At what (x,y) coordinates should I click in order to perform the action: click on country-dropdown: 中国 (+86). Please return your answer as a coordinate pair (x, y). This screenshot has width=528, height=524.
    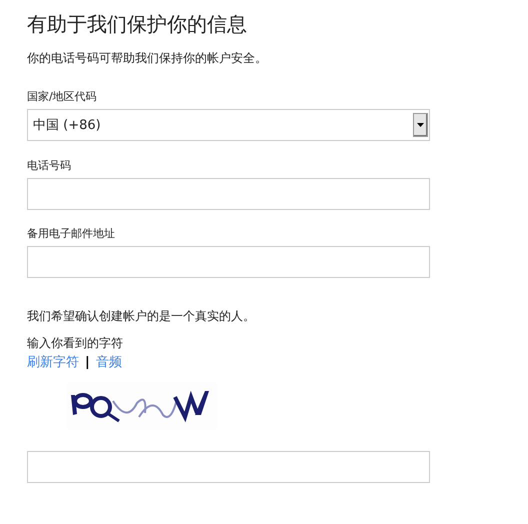
    Looking at the image, I should click on (228, 125).